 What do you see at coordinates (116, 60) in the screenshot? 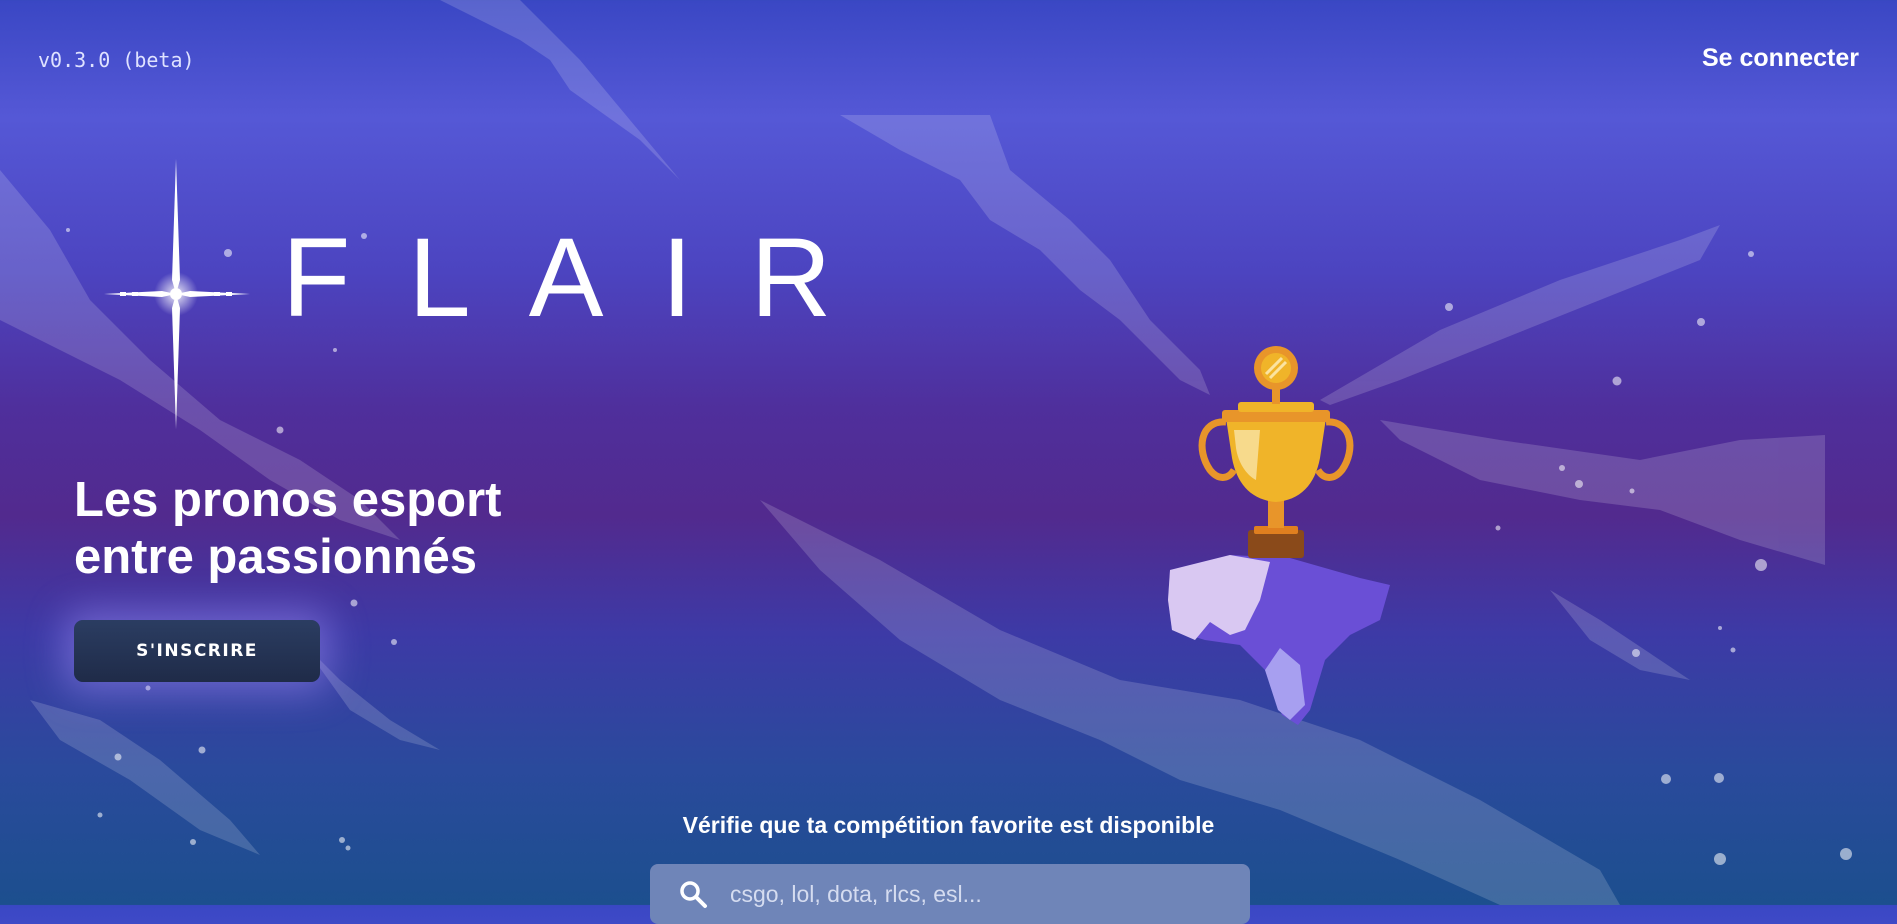
I see `app-version: v0.3.0 (beta)` at bounding box center [116, 60].